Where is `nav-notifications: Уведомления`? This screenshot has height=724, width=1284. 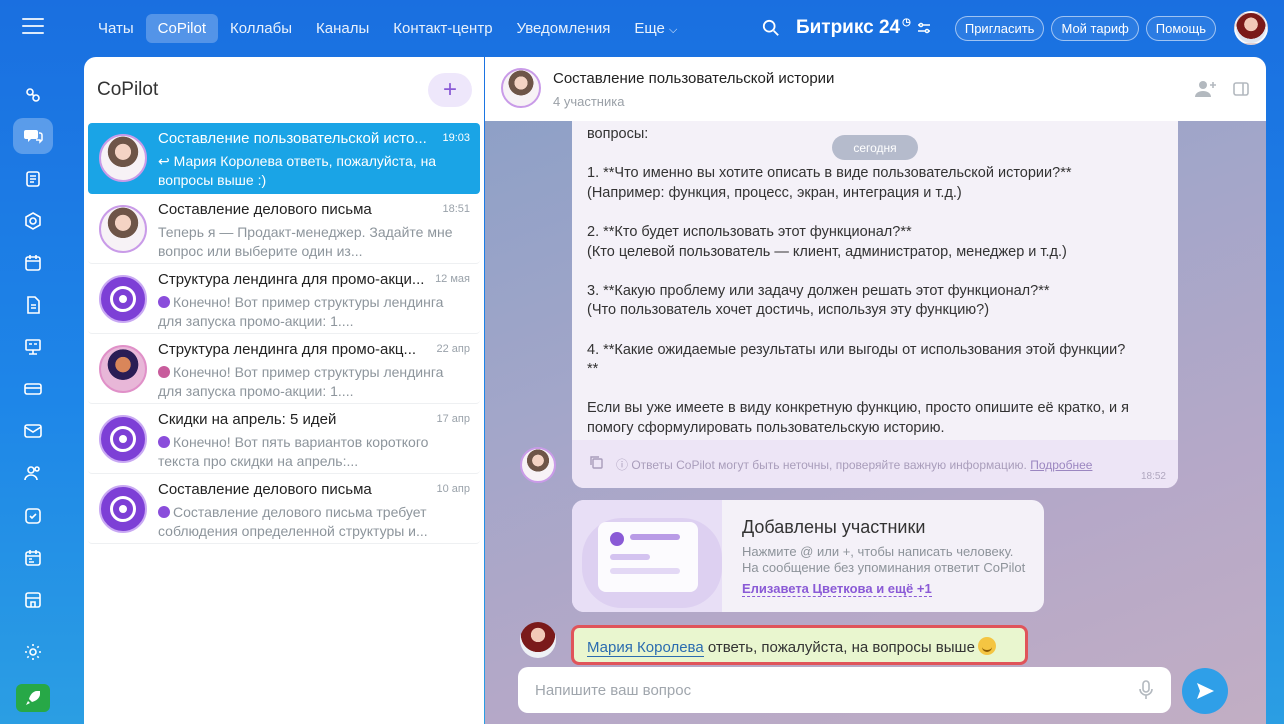
nav-notifications: Уведомления is located at coordinates (564, 28).